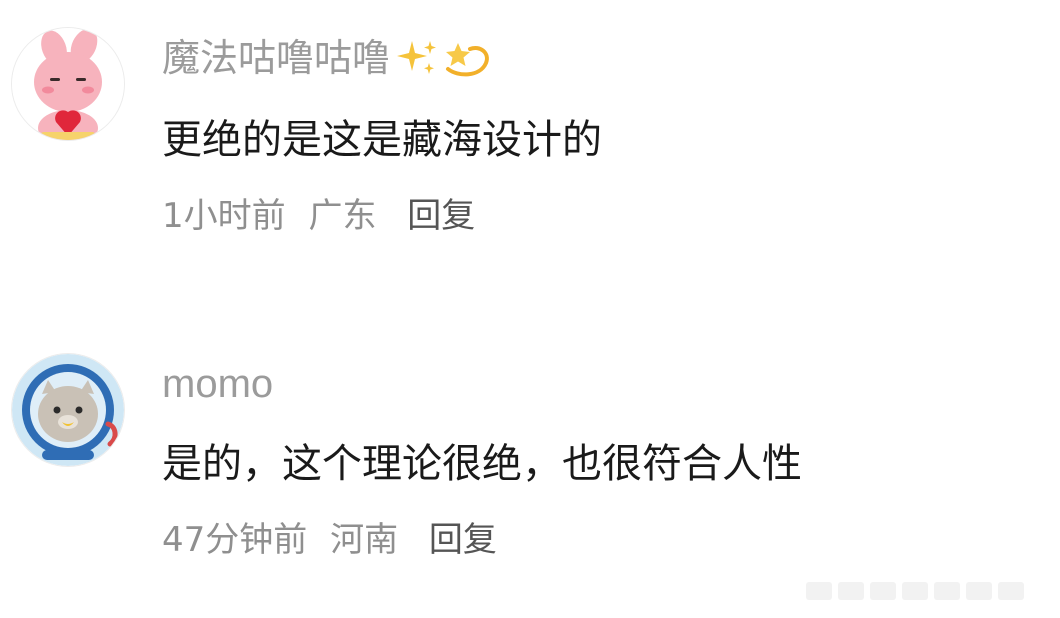 The image size is (1060, 618). I want to click on watermark-logo, so click(926, 591).